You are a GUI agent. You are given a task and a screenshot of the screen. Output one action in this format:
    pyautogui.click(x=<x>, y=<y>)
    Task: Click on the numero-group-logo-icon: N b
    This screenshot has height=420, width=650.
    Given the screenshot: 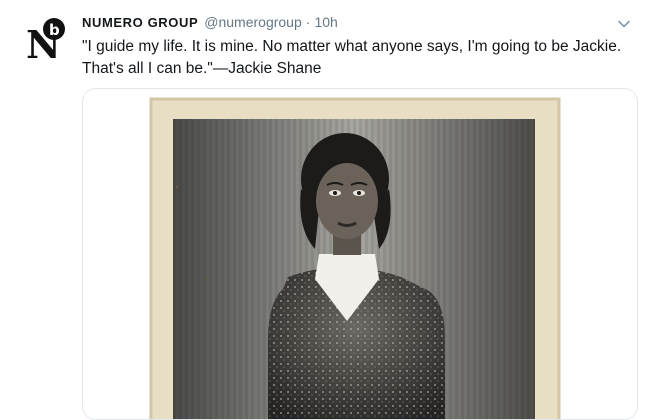 What is the action you would take?
    pyautogui.click(x=47, y=41)
    